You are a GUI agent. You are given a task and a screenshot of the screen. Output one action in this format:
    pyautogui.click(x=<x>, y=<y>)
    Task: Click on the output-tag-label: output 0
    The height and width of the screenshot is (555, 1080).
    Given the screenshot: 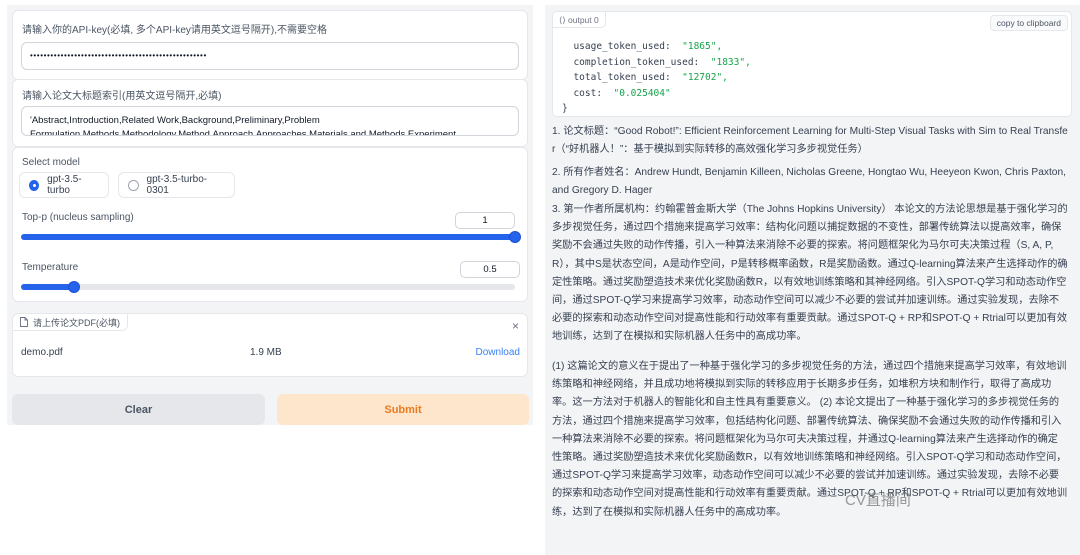 What is the action you would take?
    pyautogui.click(x=583, y=20)
    